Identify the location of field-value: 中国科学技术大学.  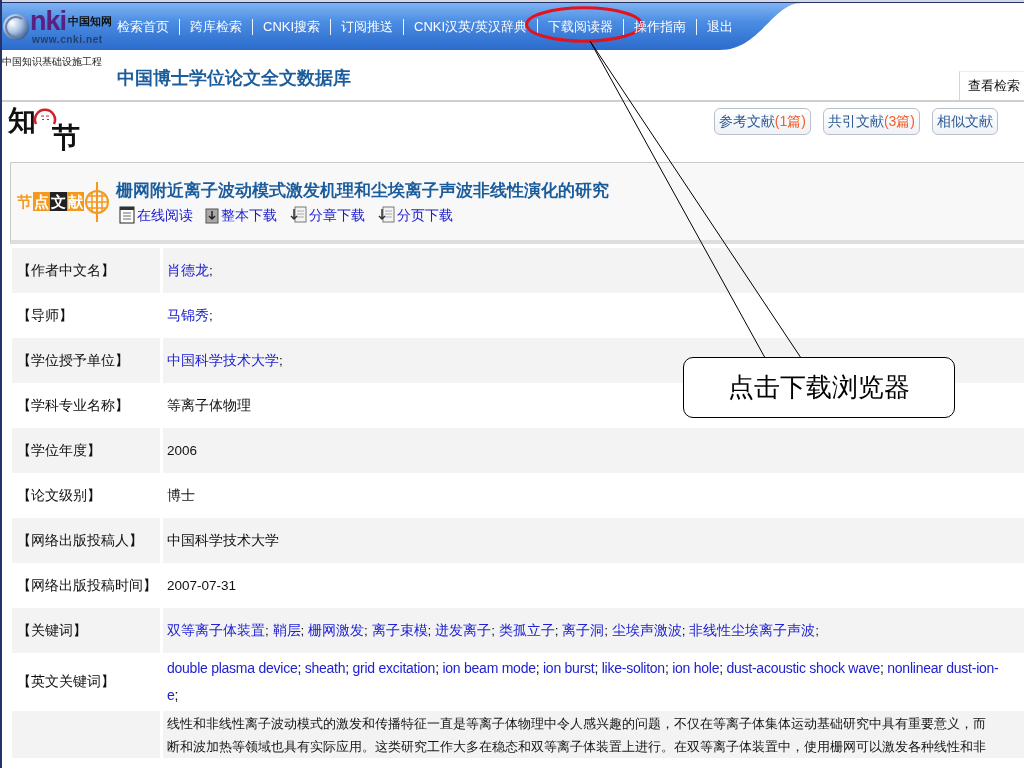
(223, 540).